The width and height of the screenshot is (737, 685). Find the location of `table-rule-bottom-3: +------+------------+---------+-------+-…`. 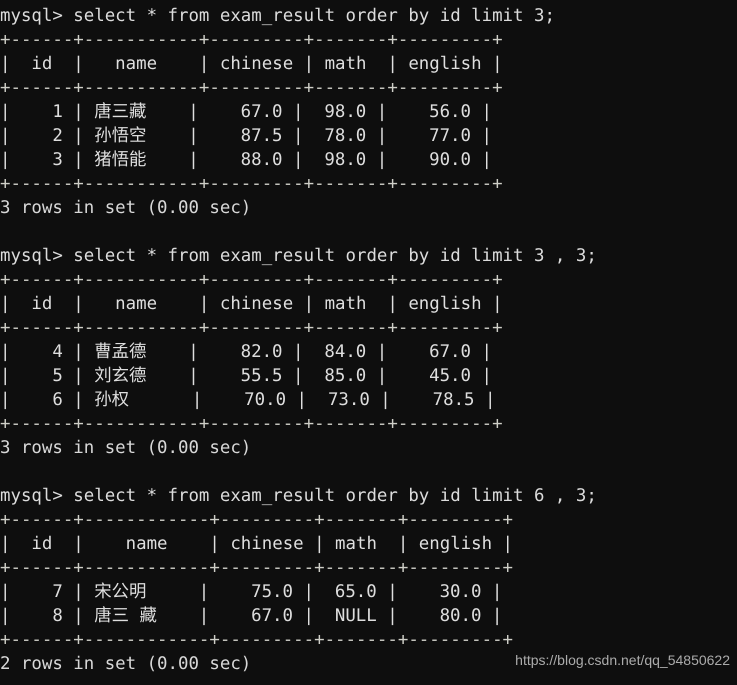

table-rule-bottom-3: +------+------------+---------+-------+-… is located at coordinates (257, 640).